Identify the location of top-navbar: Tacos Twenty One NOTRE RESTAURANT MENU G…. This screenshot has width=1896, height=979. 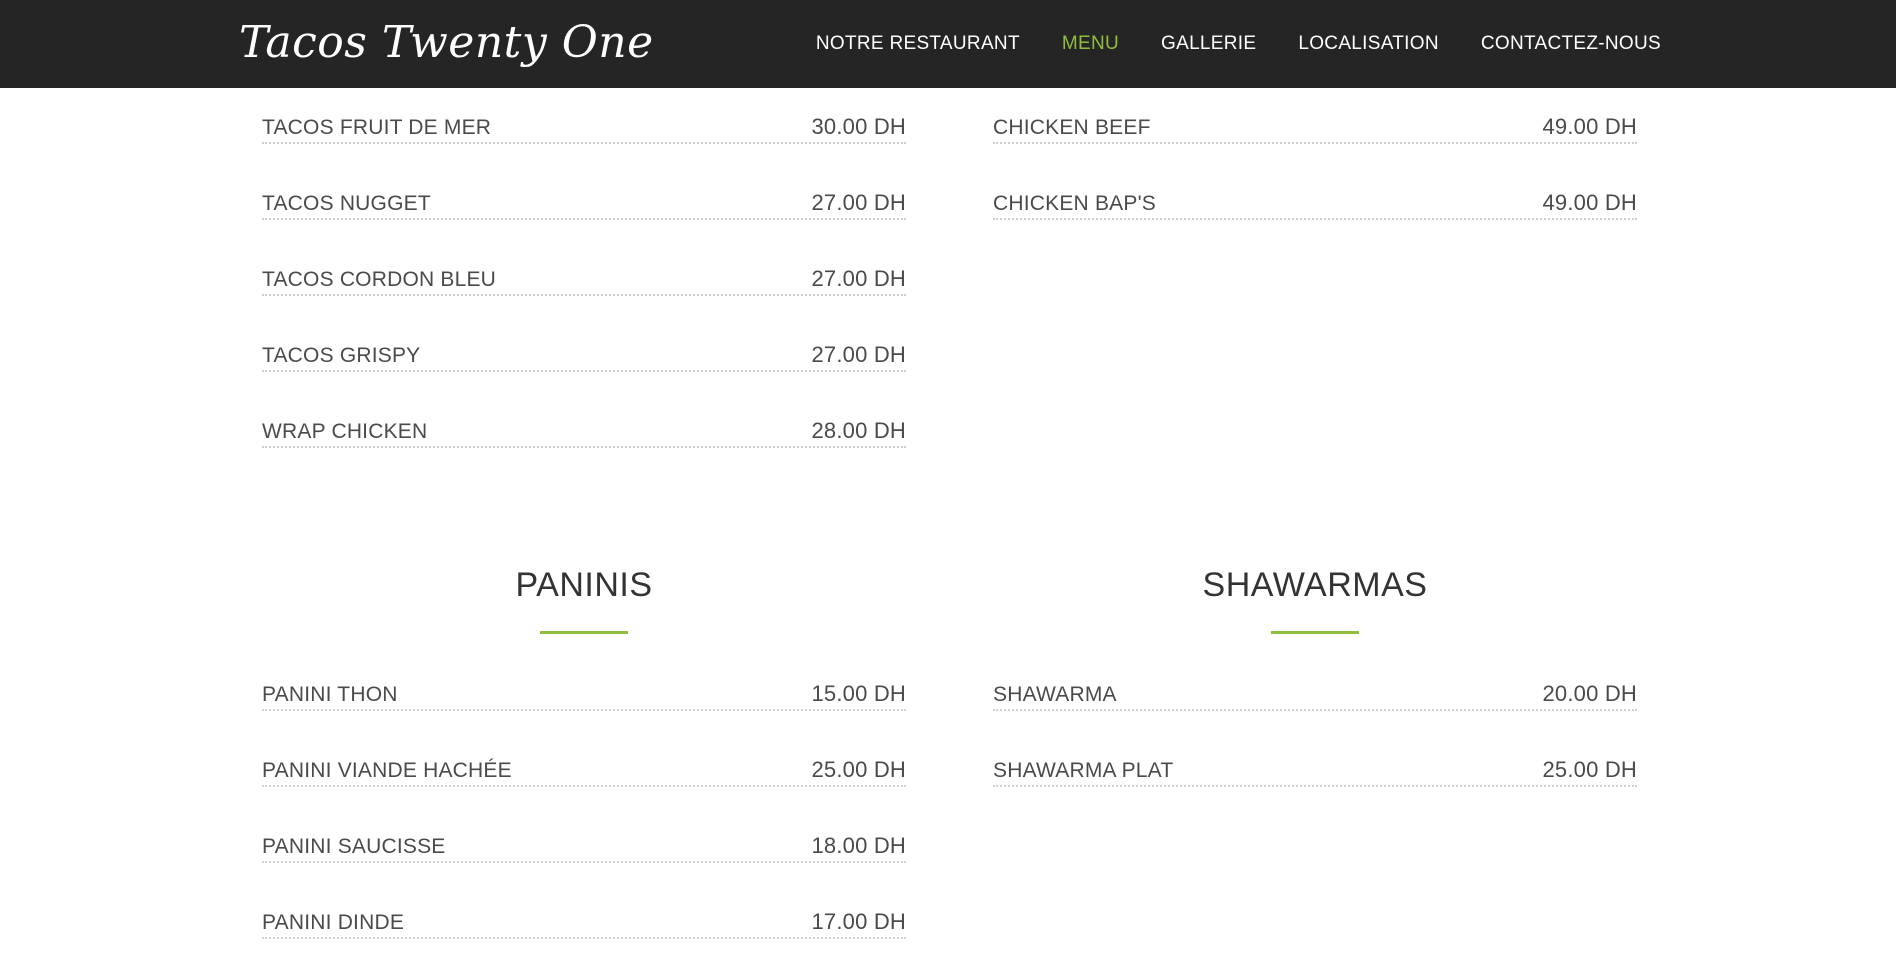
(948, 44).